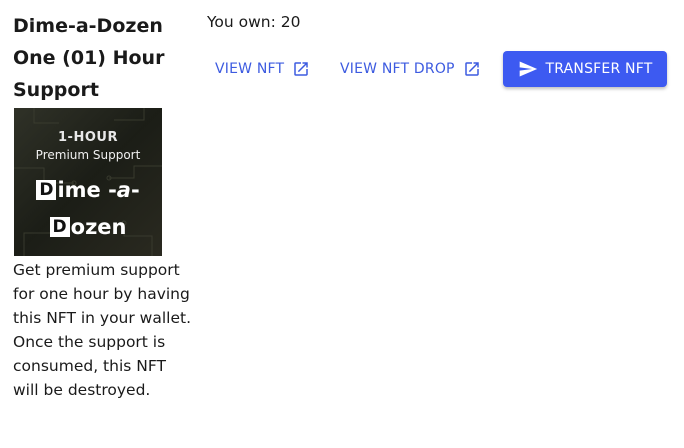 This screenshot has width=684, height=448. What do you see at coordinates (254, 22) in the screenshot?
I see `ownership-count: You own: 20` at bounding box center [254, 22].